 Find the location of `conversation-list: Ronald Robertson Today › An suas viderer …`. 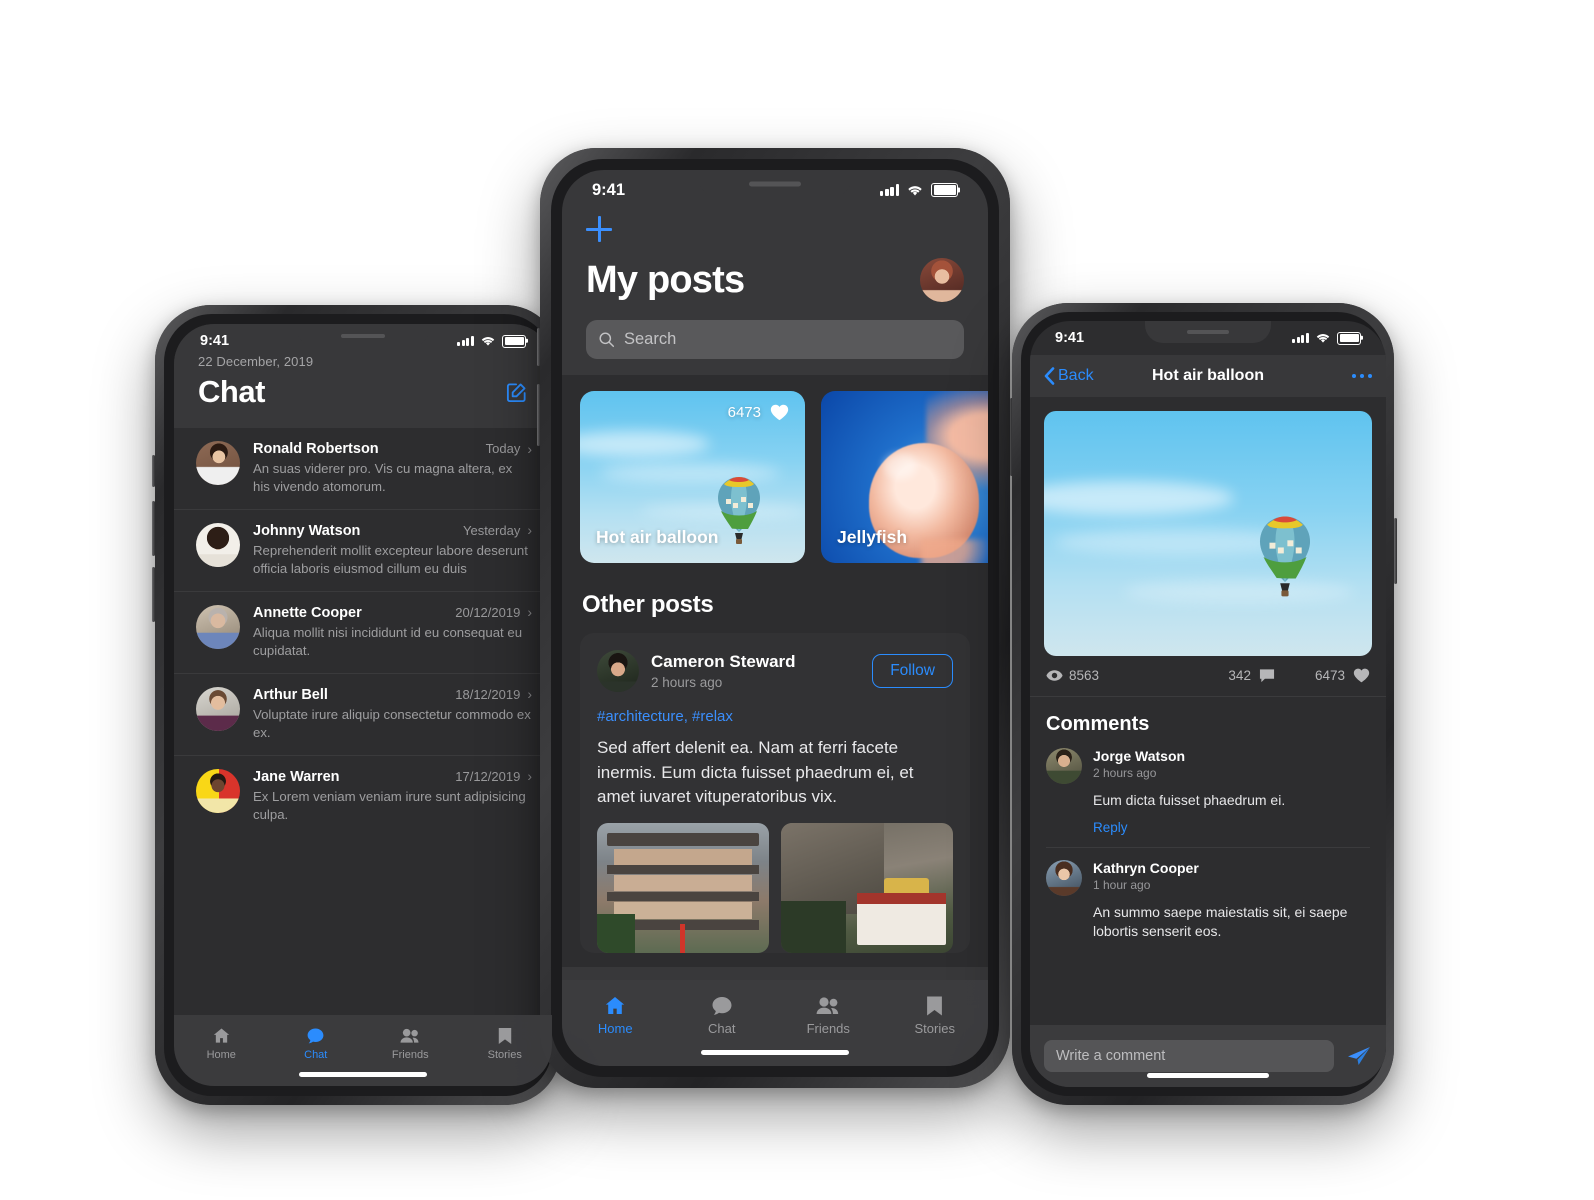

conversation-list: Ronald Robertson Today › An suas viderer … is located at coordinates (363, 626).